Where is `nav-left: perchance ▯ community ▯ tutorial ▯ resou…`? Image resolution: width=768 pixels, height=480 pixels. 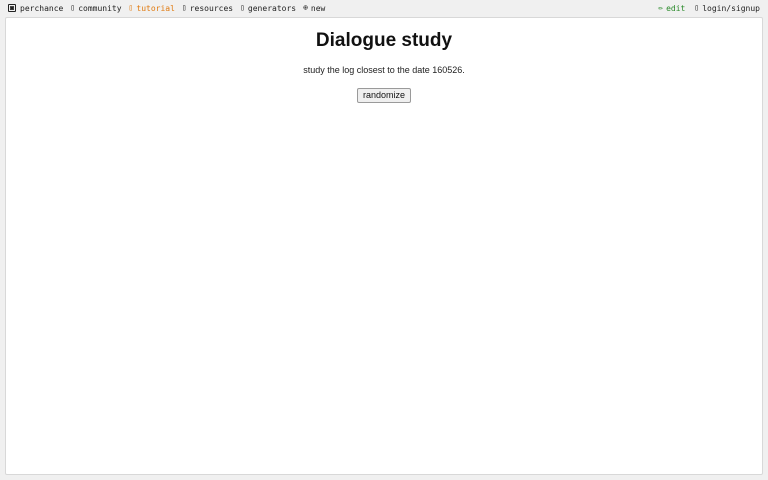 nav-left: perchance ▯ community ▯ tutorial ▯ resou… is located at coordinates (170, 8).